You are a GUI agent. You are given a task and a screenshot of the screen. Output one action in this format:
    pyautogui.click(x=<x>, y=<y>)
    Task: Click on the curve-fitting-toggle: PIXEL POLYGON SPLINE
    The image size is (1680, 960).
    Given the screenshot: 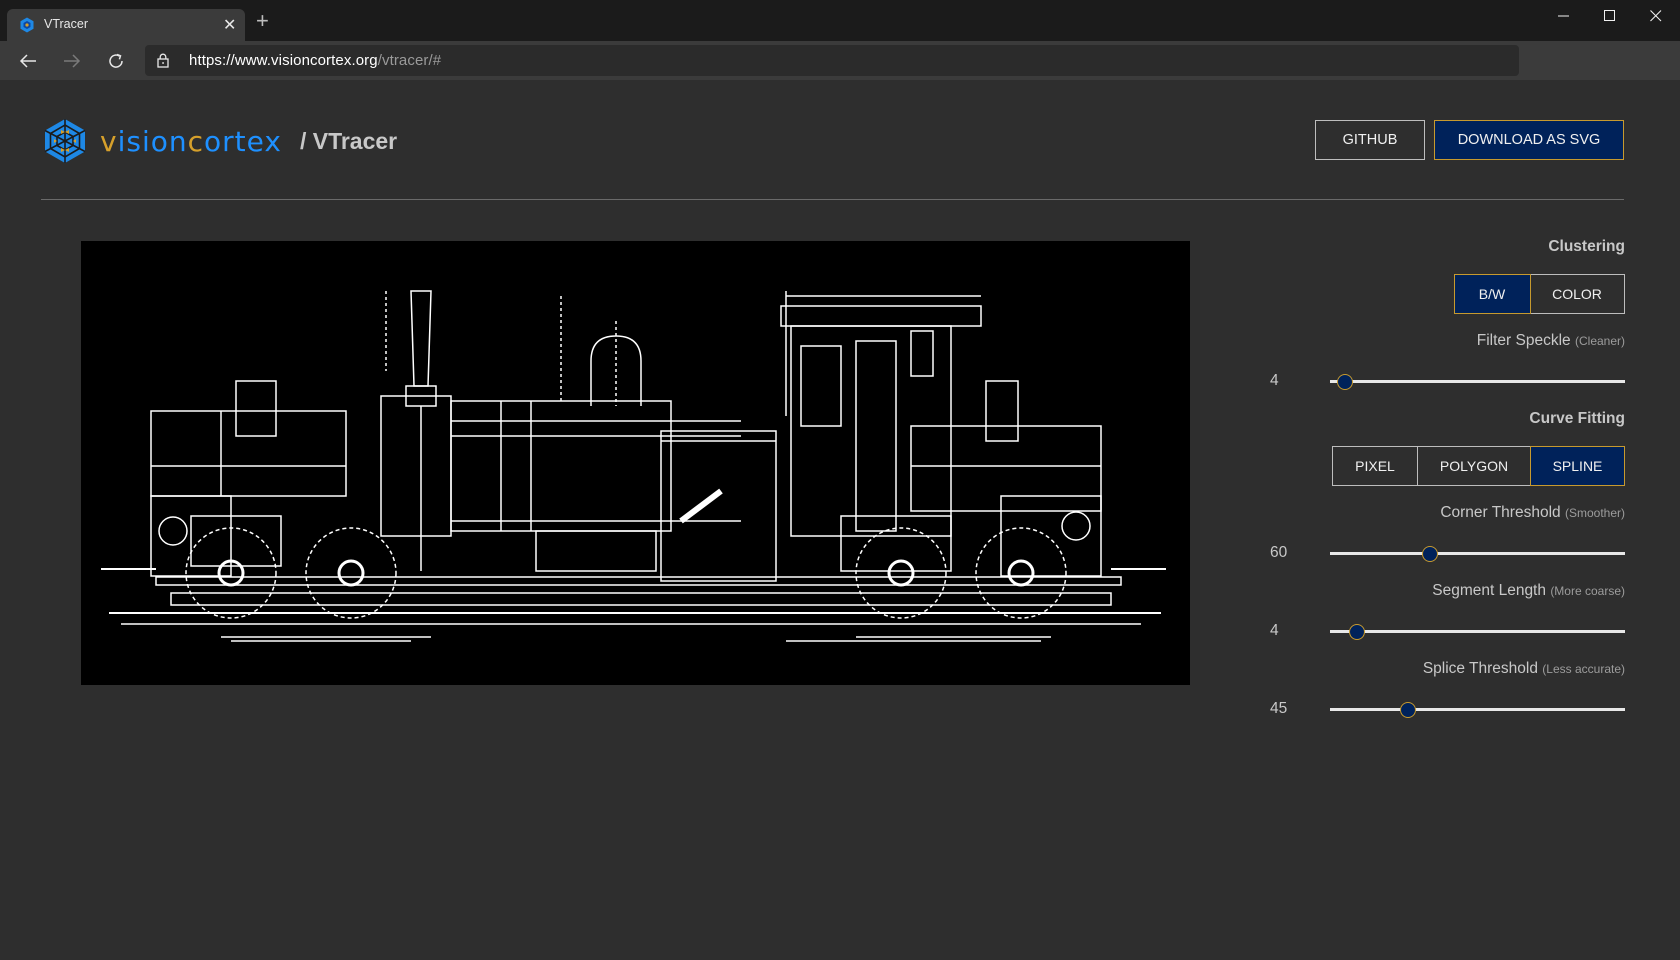 What is the action you would take?
    pyautogui.click(x=1478, y=466)
    